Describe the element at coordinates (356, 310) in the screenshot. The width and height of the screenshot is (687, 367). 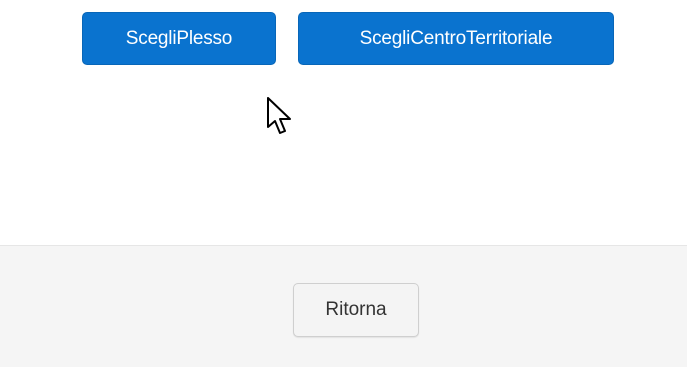
I see `ritorna-button: Ritorna` at that location.